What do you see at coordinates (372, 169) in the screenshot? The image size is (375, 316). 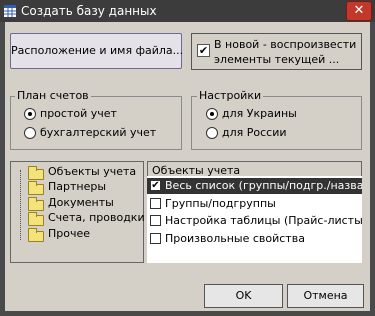 I see `window-frame-right` at bounding box center [372, 169].